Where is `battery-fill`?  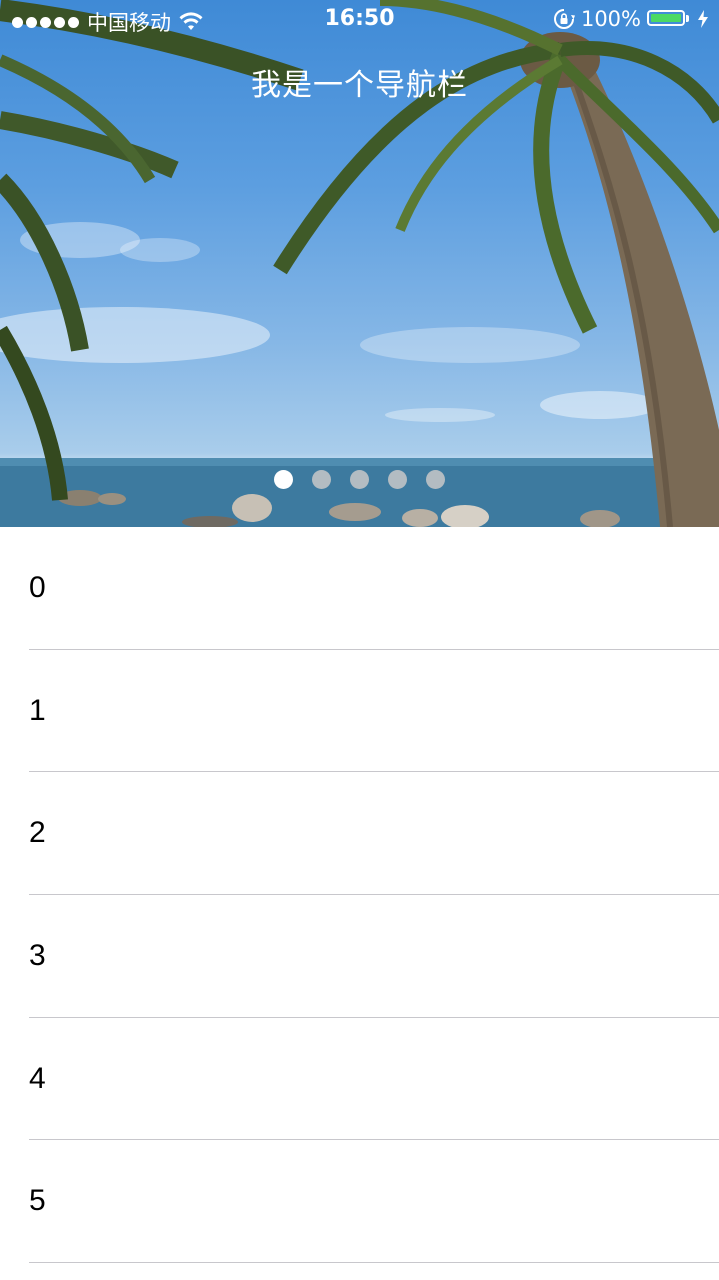
battery-fill is located at coordinates (666, 18).